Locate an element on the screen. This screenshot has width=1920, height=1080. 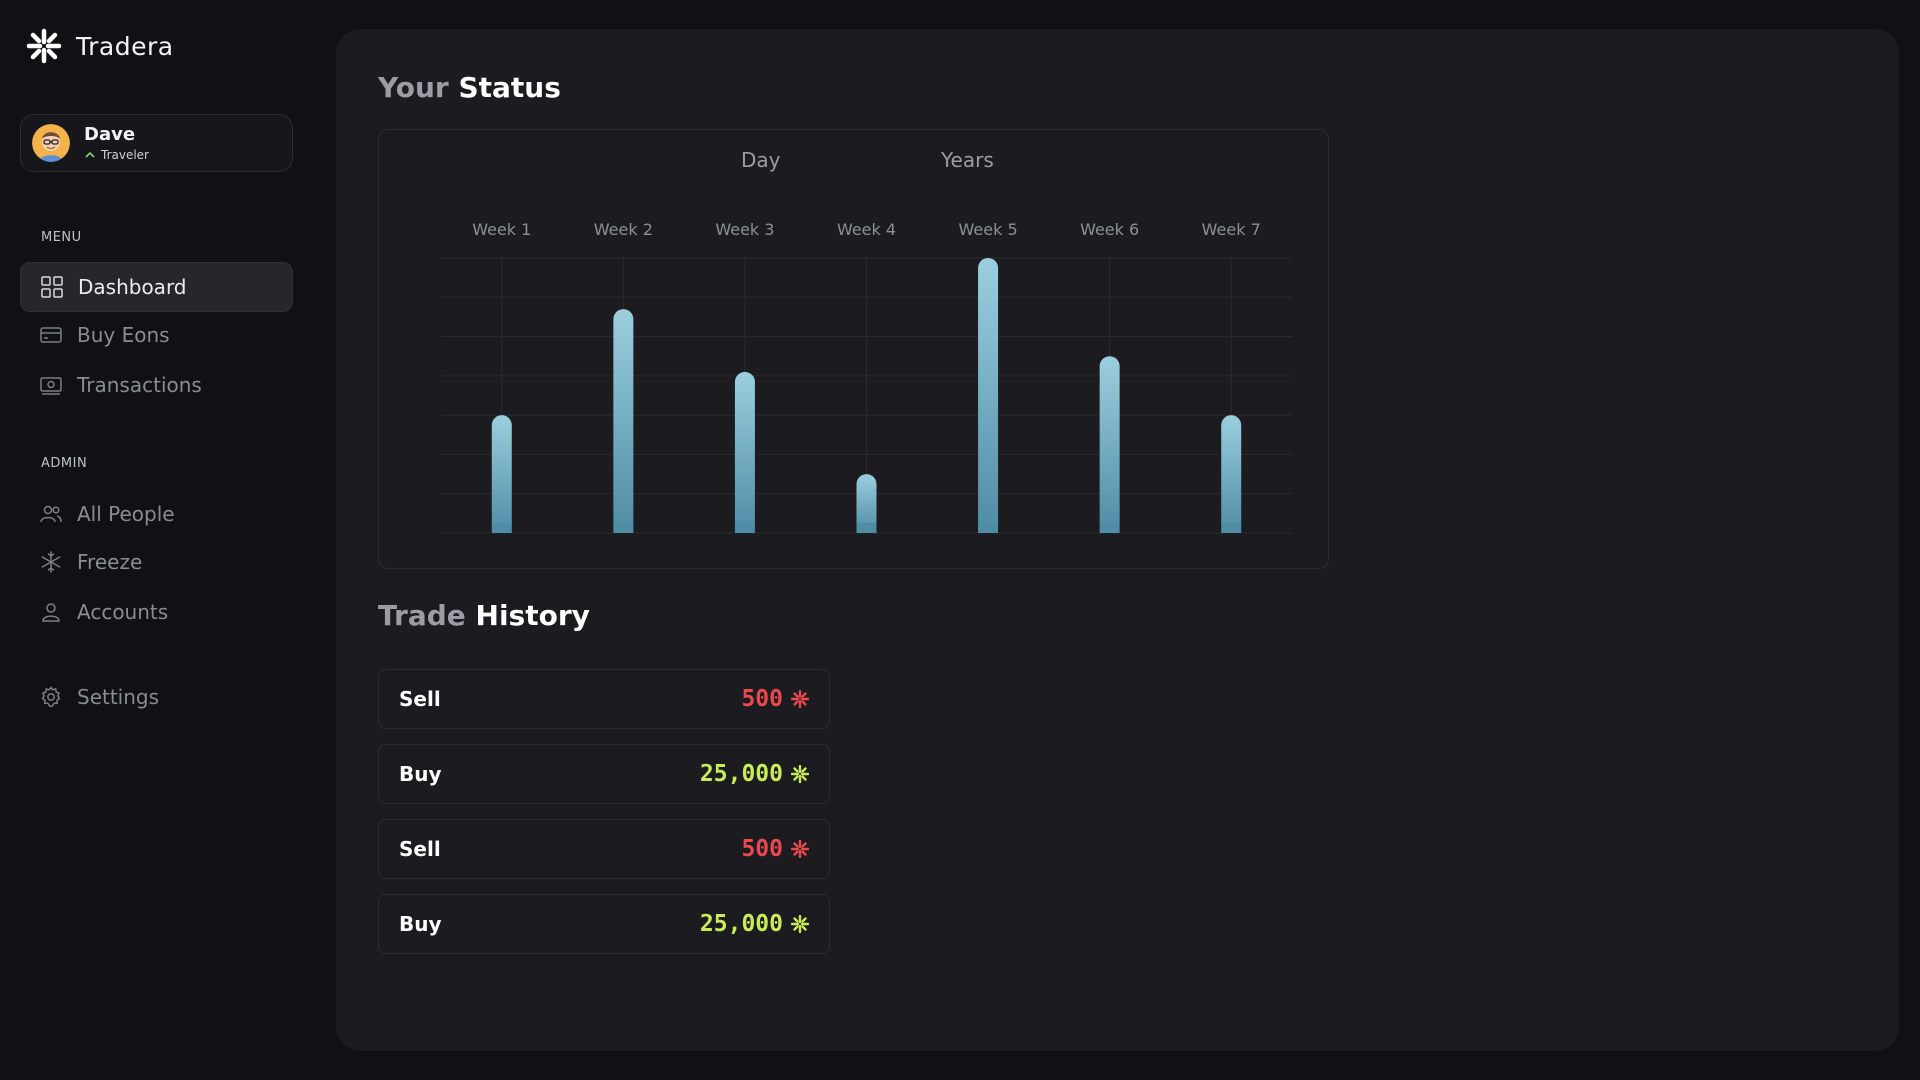
user-role: Traveler is located at coordinates (116, 155).